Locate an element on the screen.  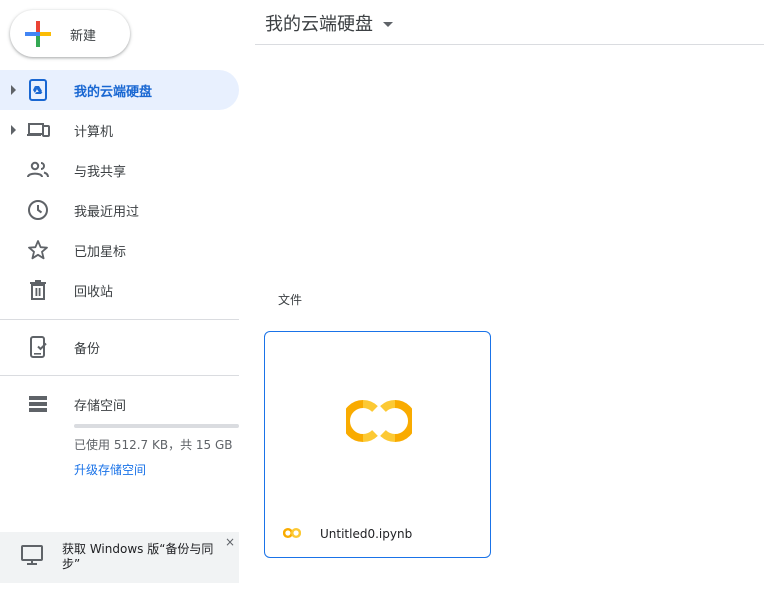
sidebar-item-starred: 已加星标 is located at coordinates (119, 250).